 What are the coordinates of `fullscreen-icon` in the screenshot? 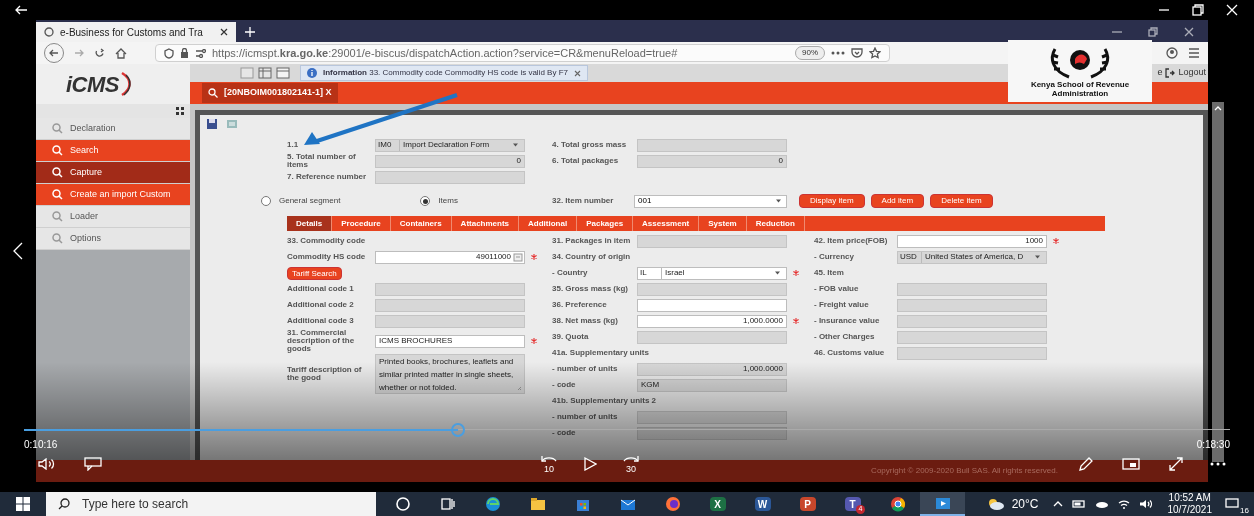 It's located at (1176, 464).